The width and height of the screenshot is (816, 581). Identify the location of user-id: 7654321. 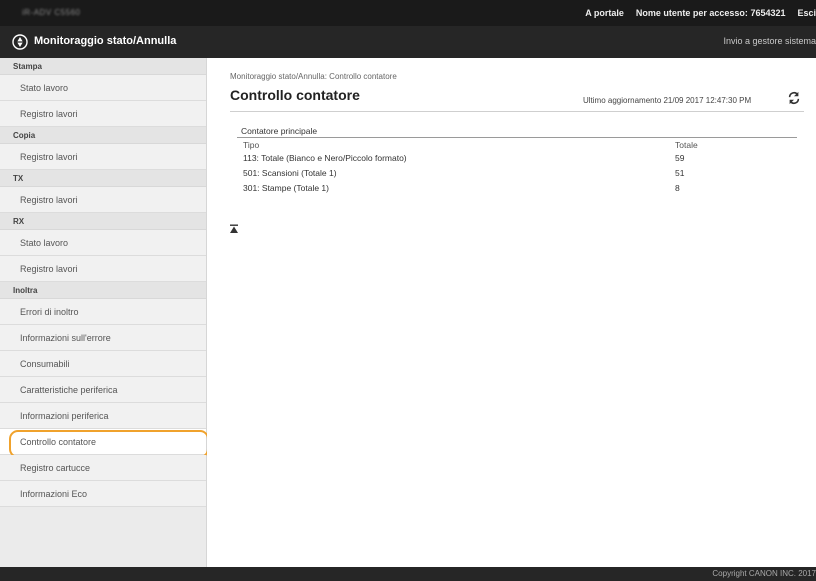
(768, 13).